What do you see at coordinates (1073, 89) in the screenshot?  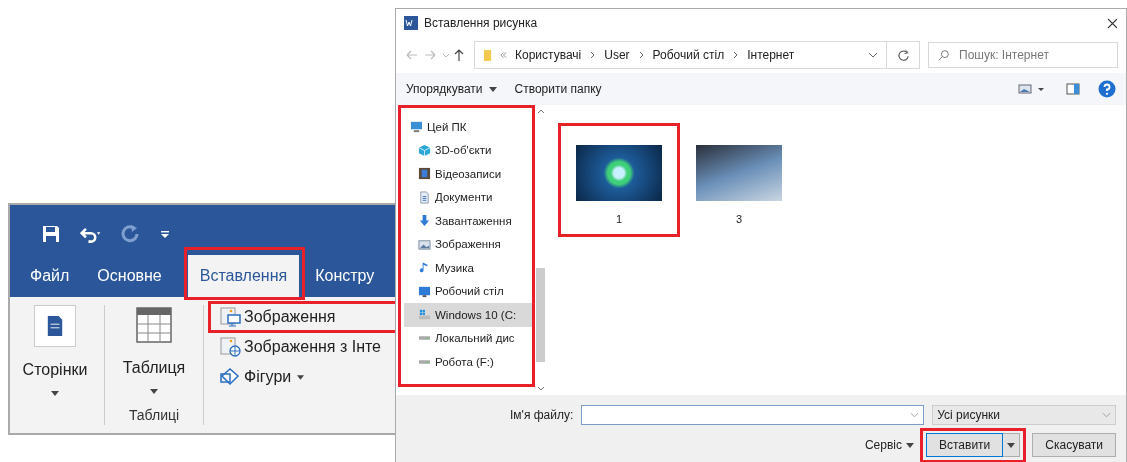 I see `preview-pane-icon` at bounding box center [1073, 89].